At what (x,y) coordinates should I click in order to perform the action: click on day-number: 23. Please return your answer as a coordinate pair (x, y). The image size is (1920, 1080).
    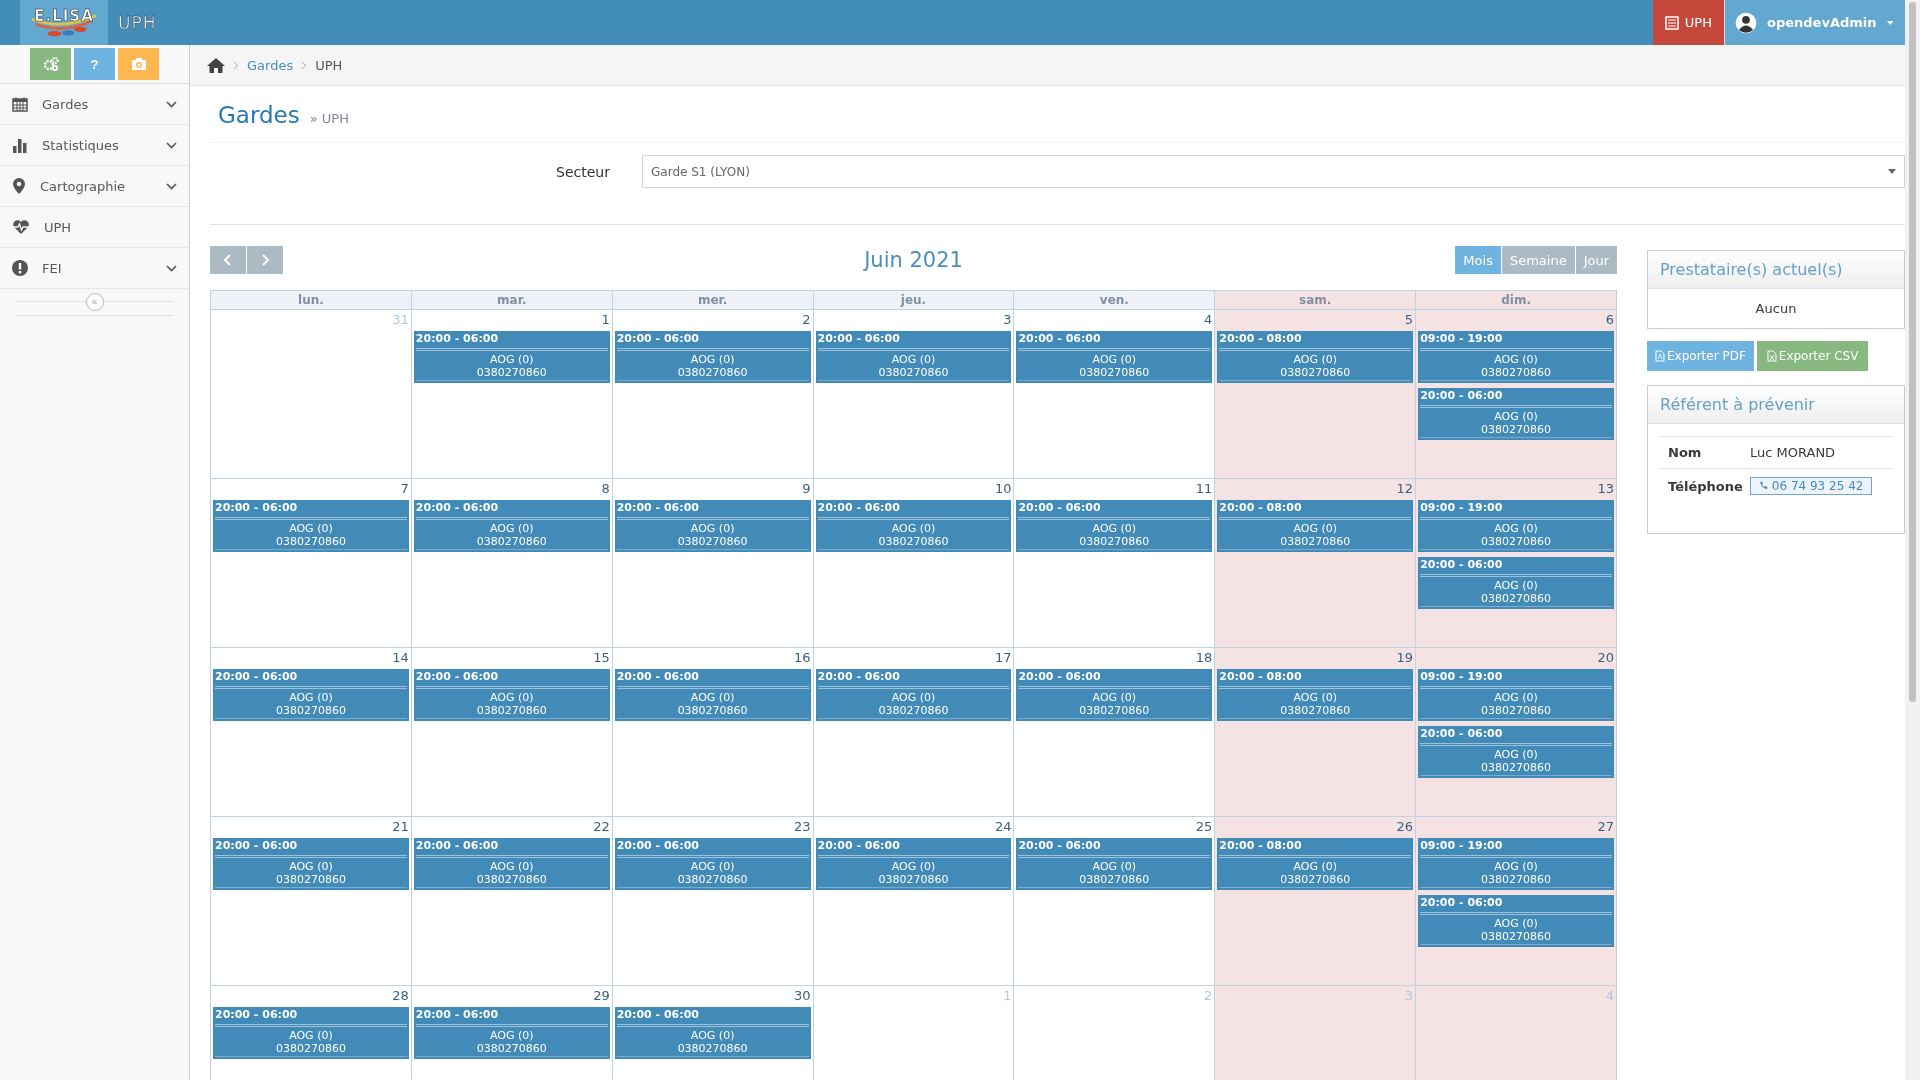
    Looking at the image, I should click on (802, 826).